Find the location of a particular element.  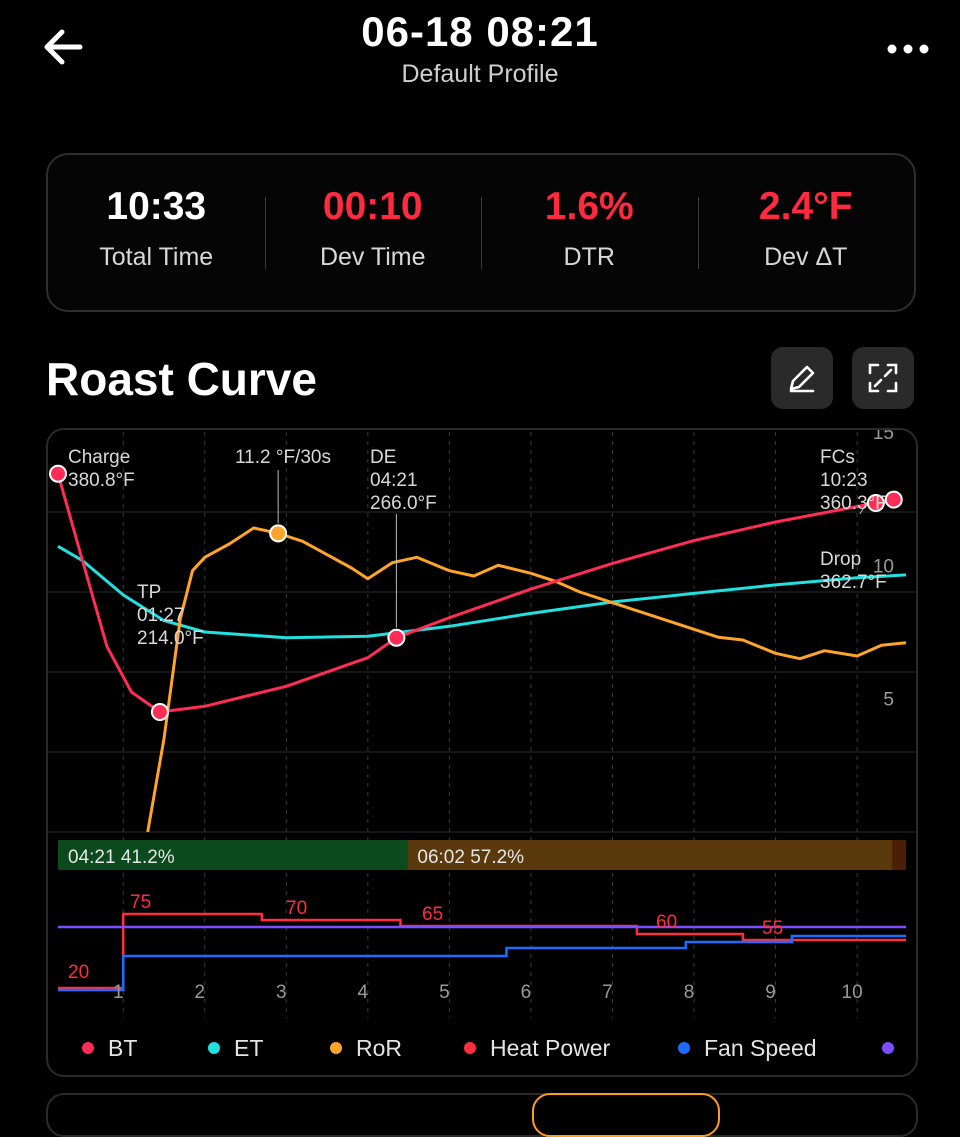

x-axis-tick: 1 is located at coordinates (118, 992).